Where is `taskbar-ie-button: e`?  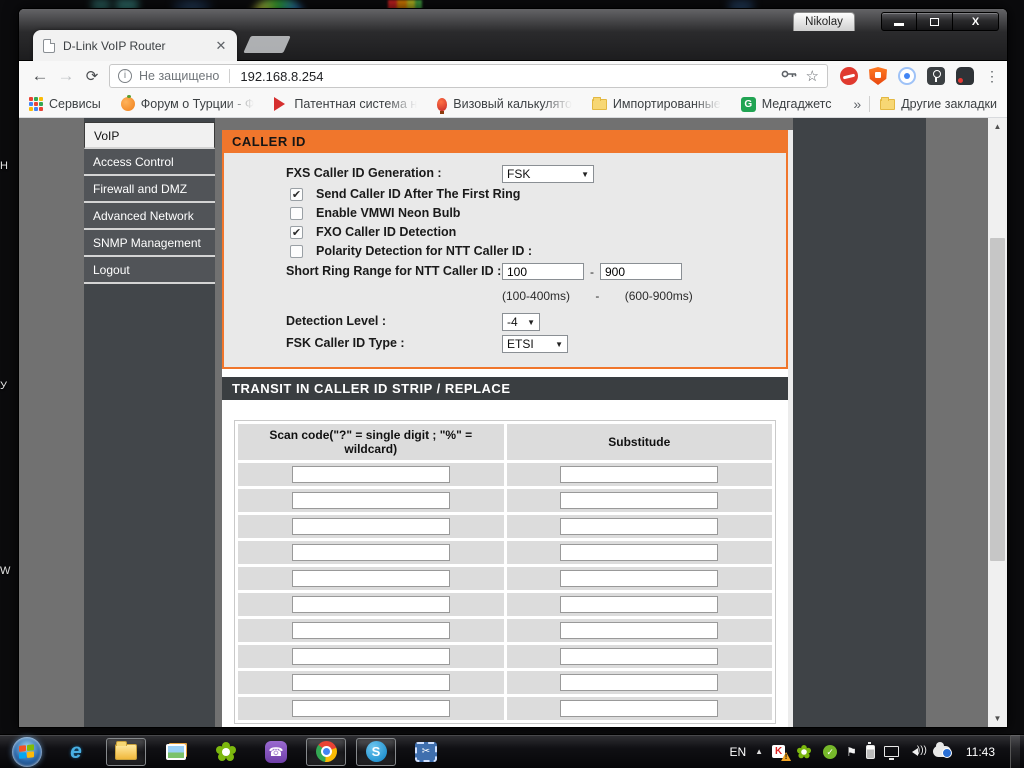
taskbar-ie-button: e is located at coordinates (76, 752).